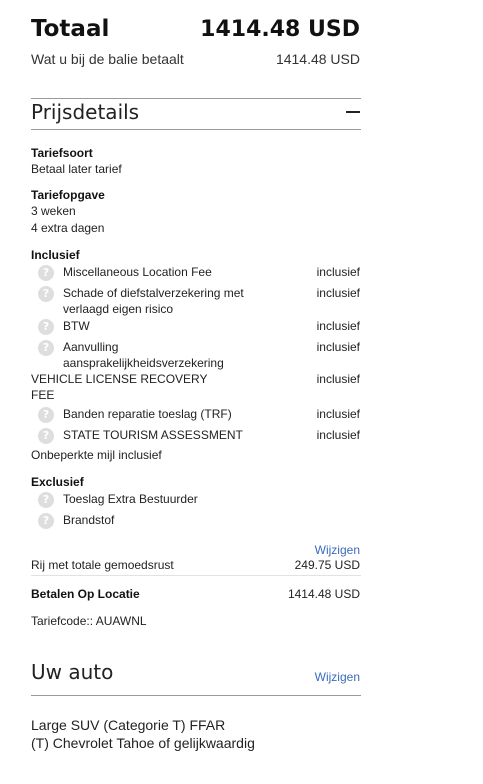  Describe the element at coordinates (57, 482) in the screenshot. I see `excluded-heading: Exclusief` at that location.